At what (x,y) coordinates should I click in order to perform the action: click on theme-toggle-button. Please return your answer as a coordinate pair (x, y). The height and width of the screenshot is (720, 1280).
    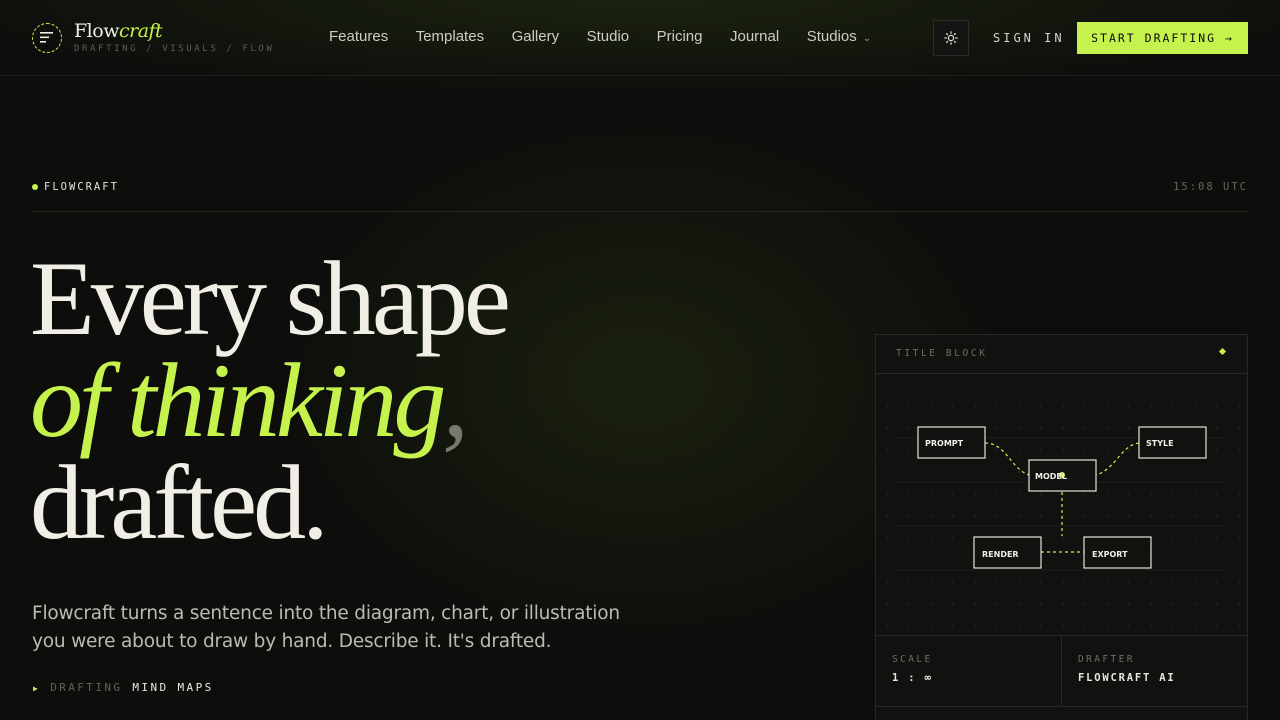
    Looking at the image, I should click on (951, 38).